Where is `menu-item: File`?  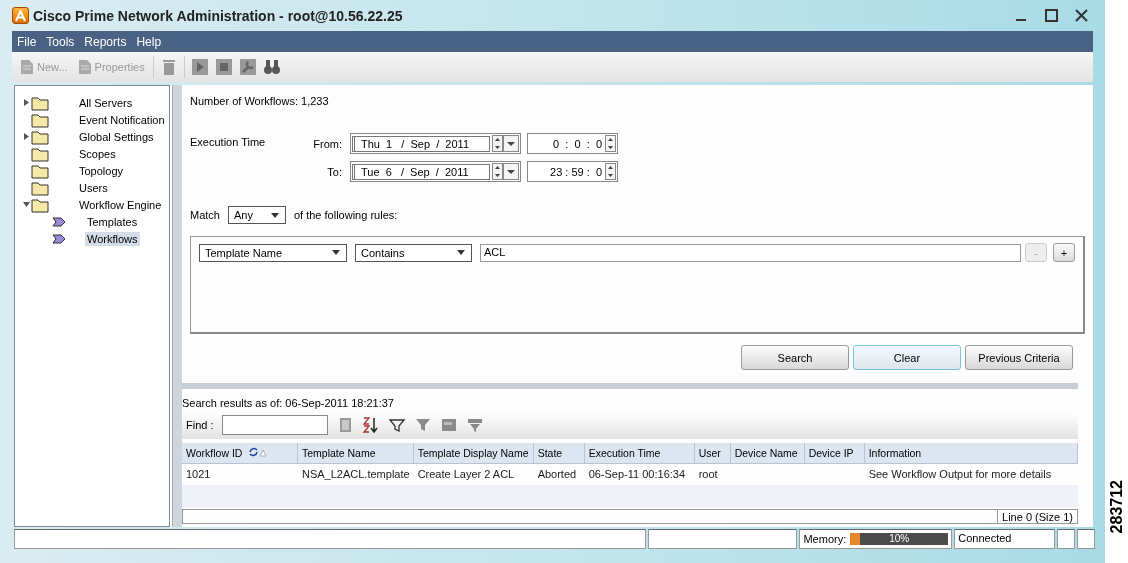 menu-item: File is located at coordinates (27, 41).